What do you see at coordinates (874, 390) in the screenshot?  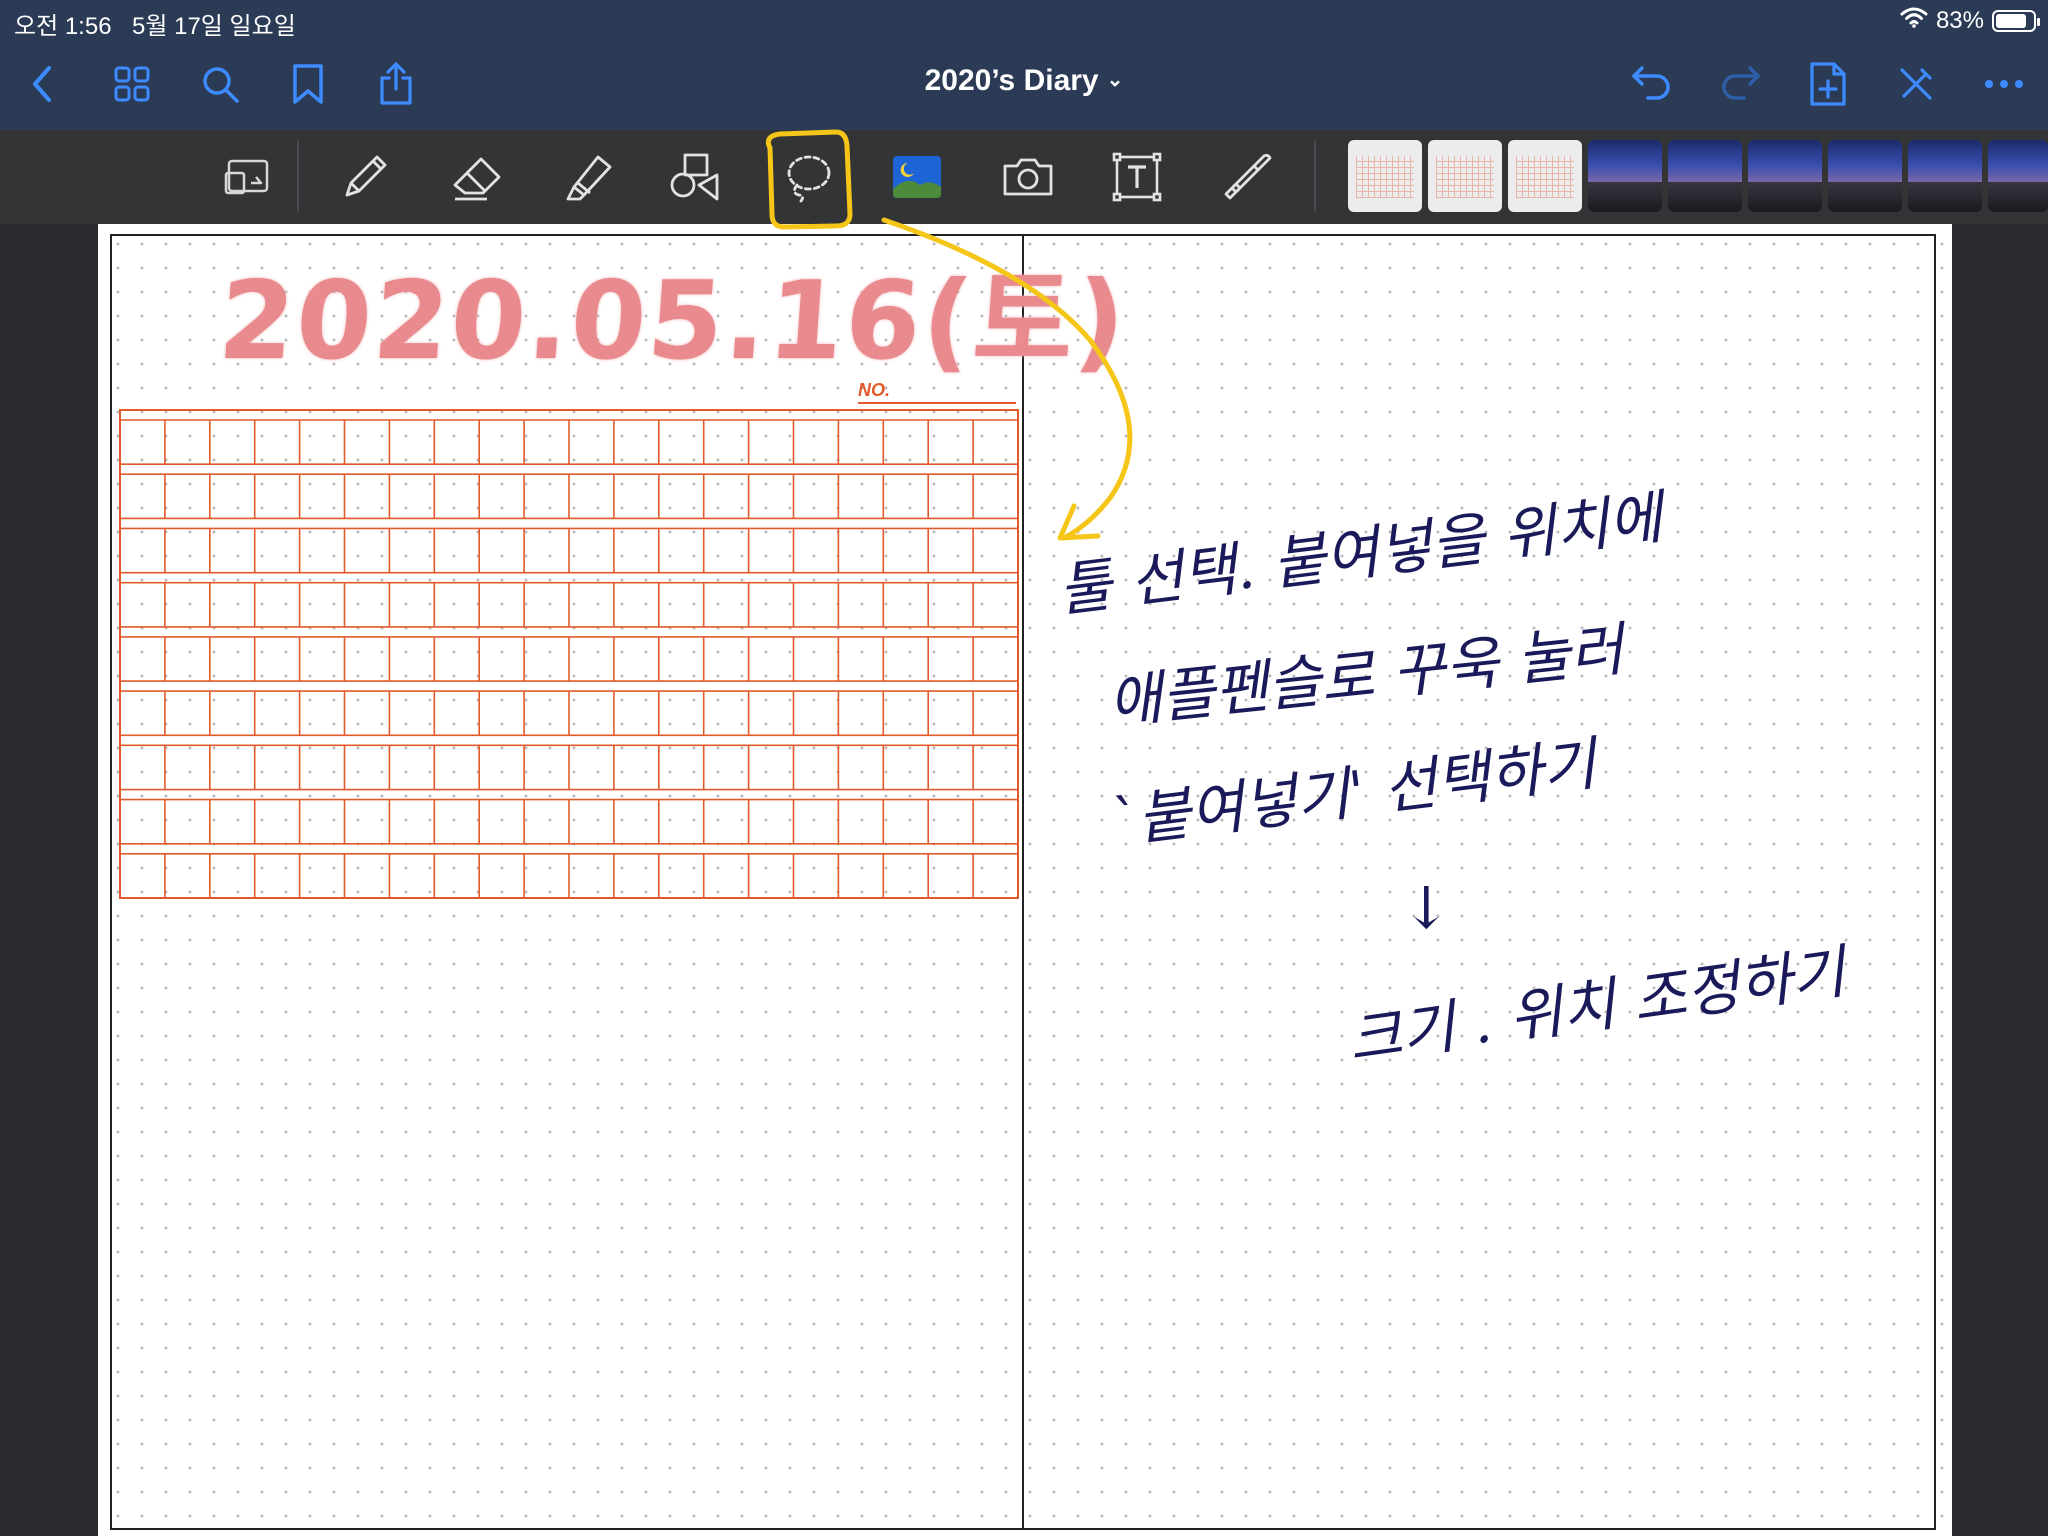 I see `number-label: NO.` at bounding box center [874, 390].